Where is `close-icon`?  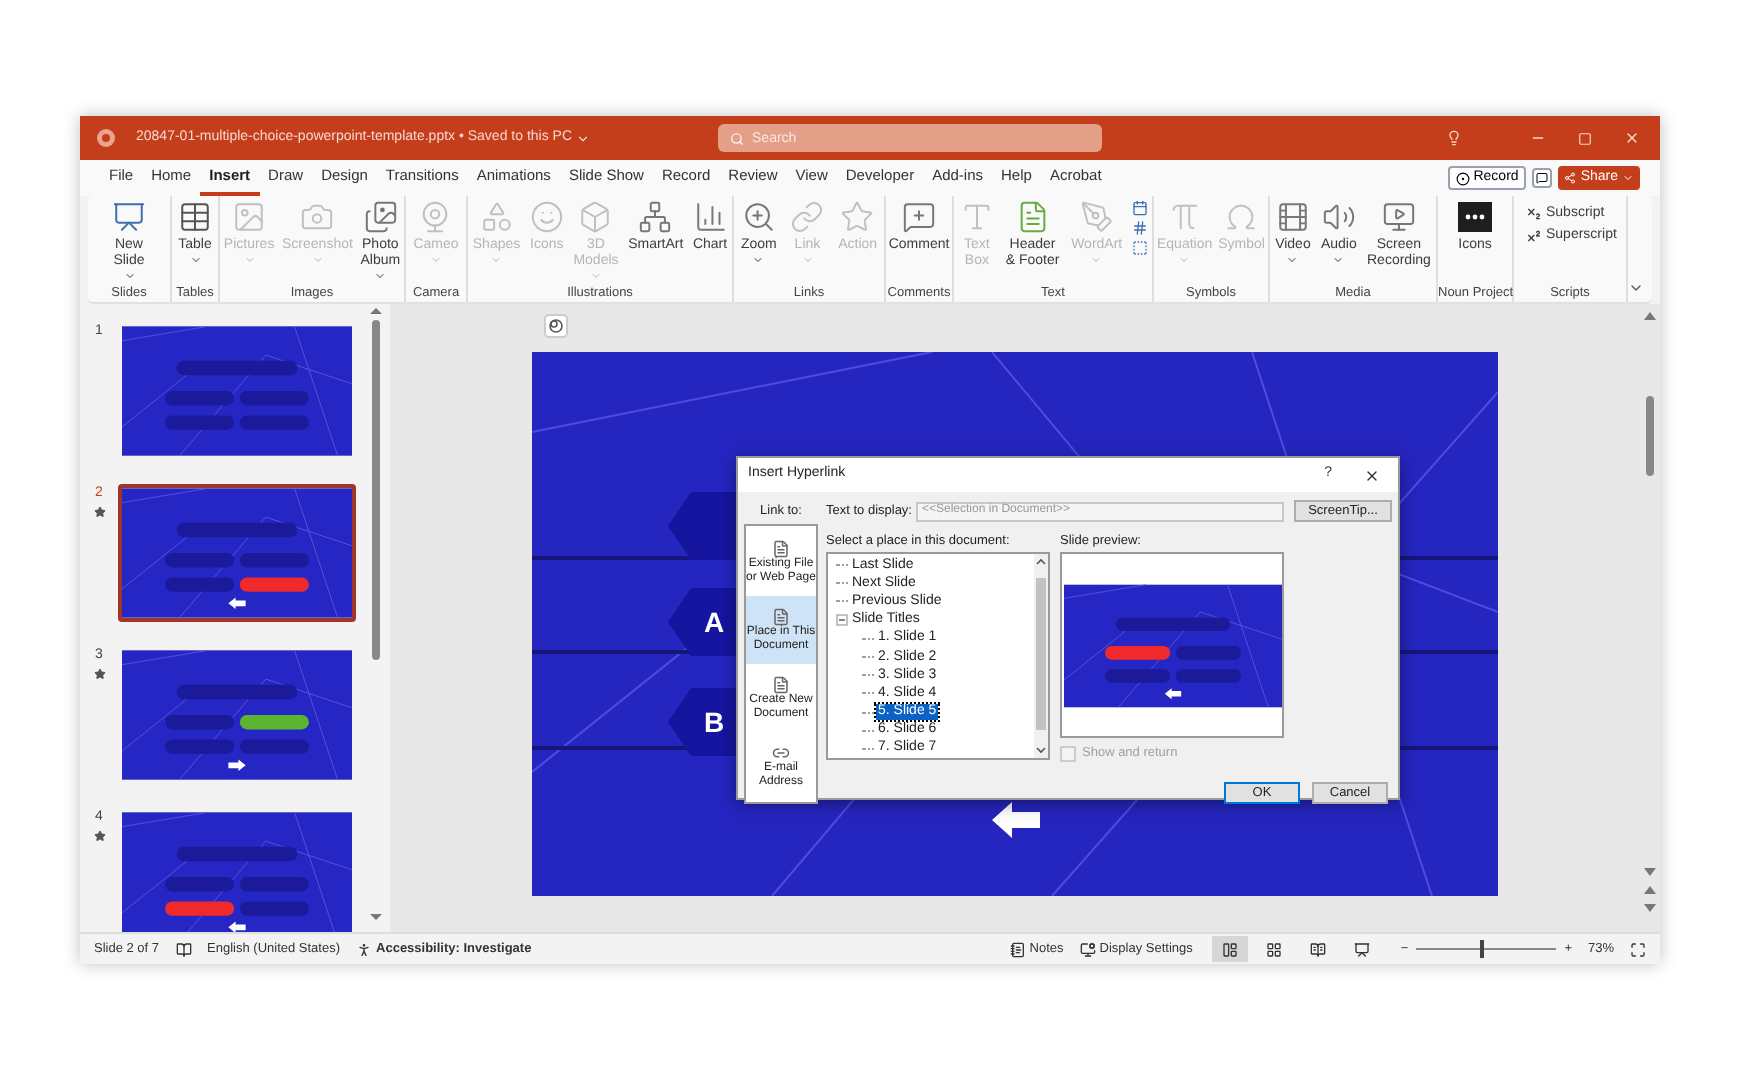
close-icon is located at coordinates (1372, 475).